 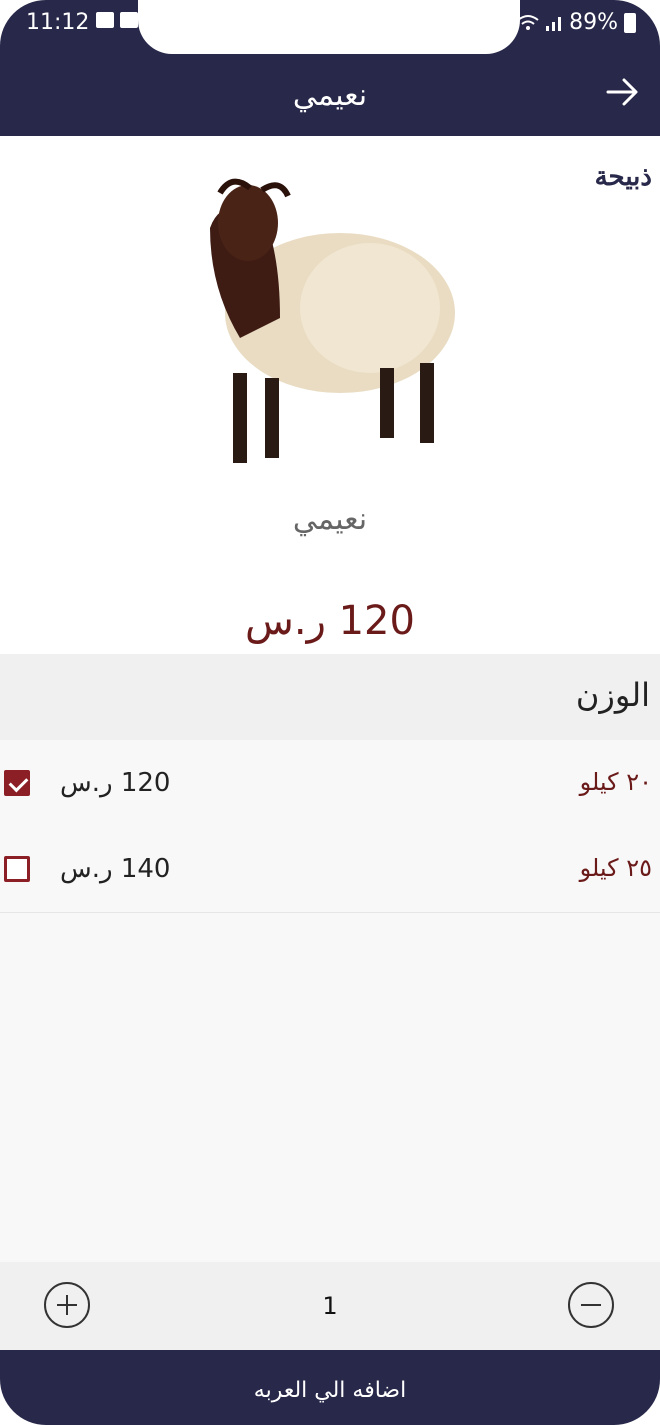 I want to click on brand-logo: ذبيحة, so click(x=623, y=177).